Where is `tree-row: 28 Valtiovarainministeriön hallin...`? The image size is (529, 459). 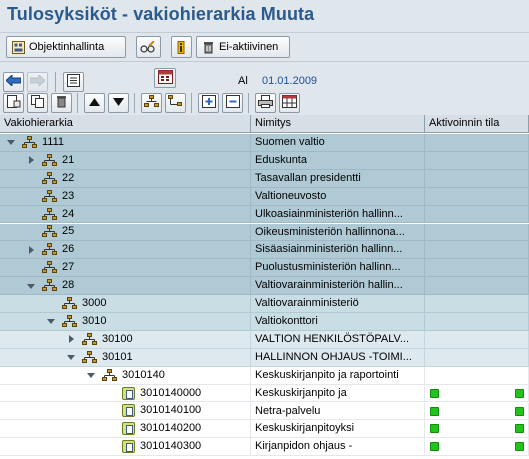 tree-row: 28 Valtiovarainministeriön hallin... is located at coordinates (264, 286).